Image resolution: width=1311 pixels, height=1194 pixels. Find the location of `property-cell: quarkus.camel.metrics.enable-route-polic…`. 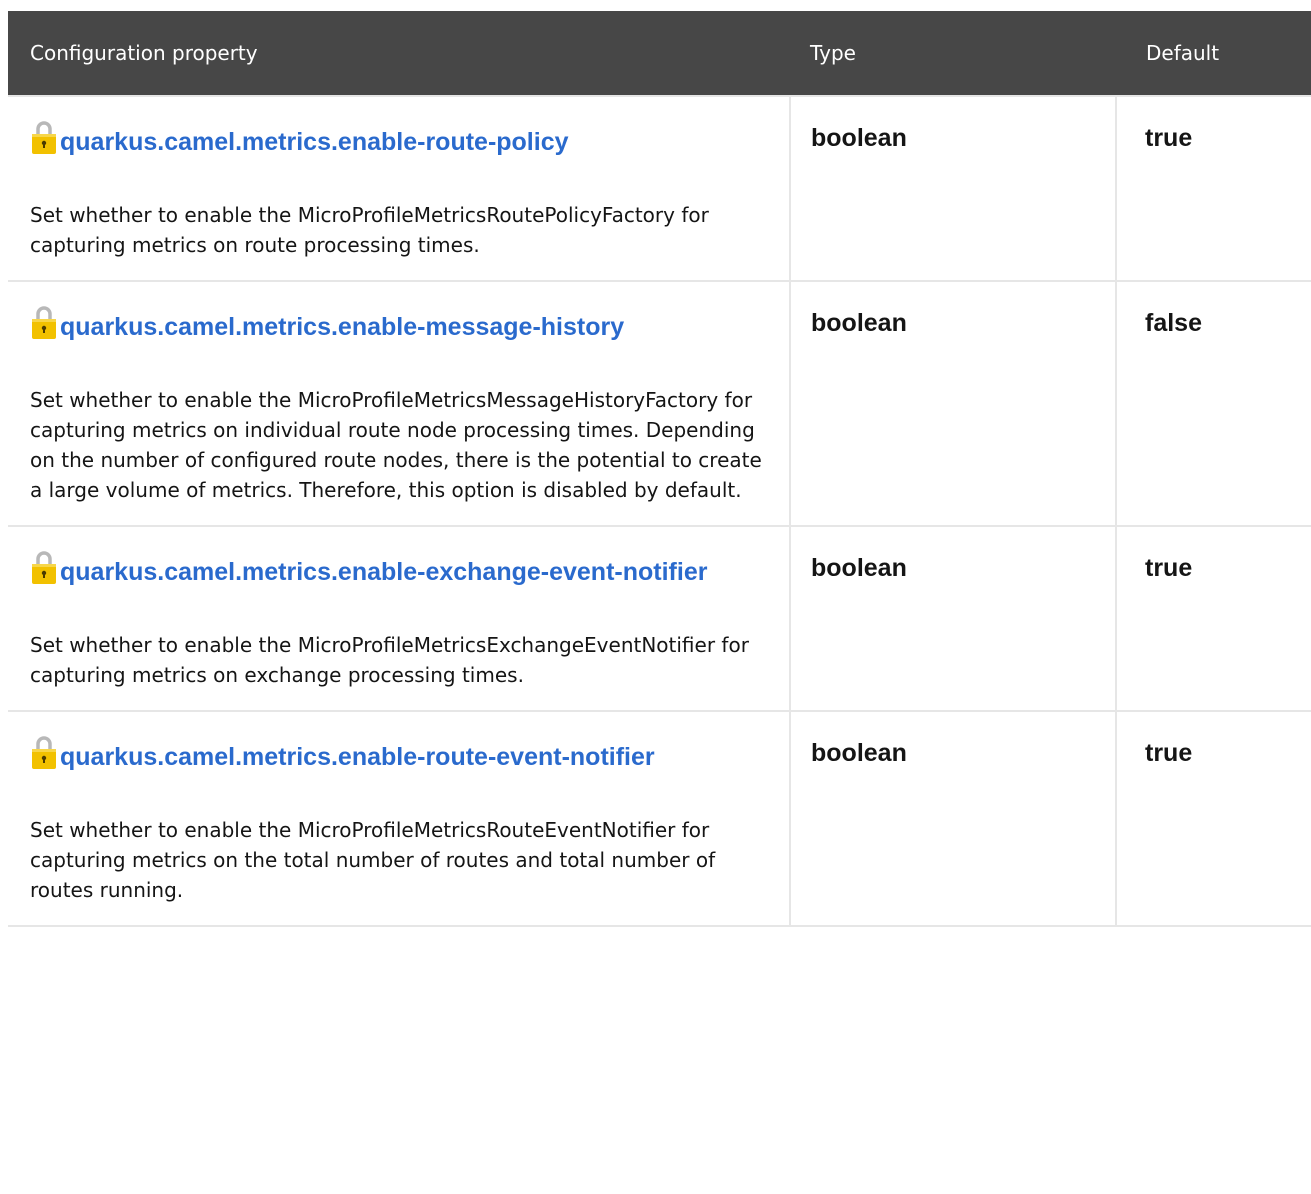

property-cell: quarkus.camel.metrics.enable-route-polic… is located at coordinates (399, 188).